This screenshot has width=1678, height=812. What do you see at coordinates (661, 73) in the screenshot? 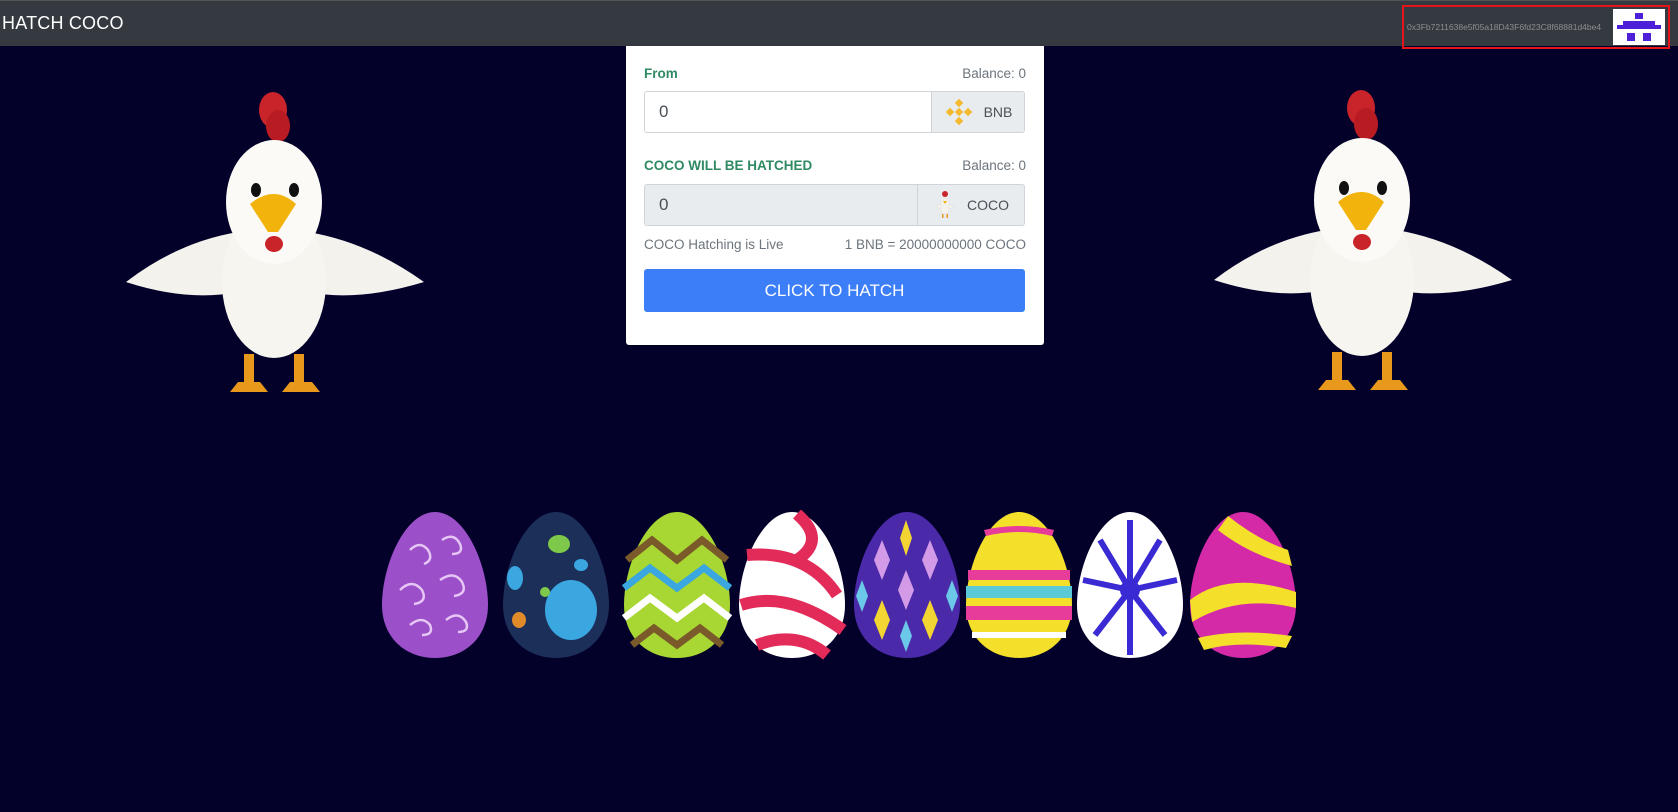
I see `from-label: From` at bounding box center [661, 73].